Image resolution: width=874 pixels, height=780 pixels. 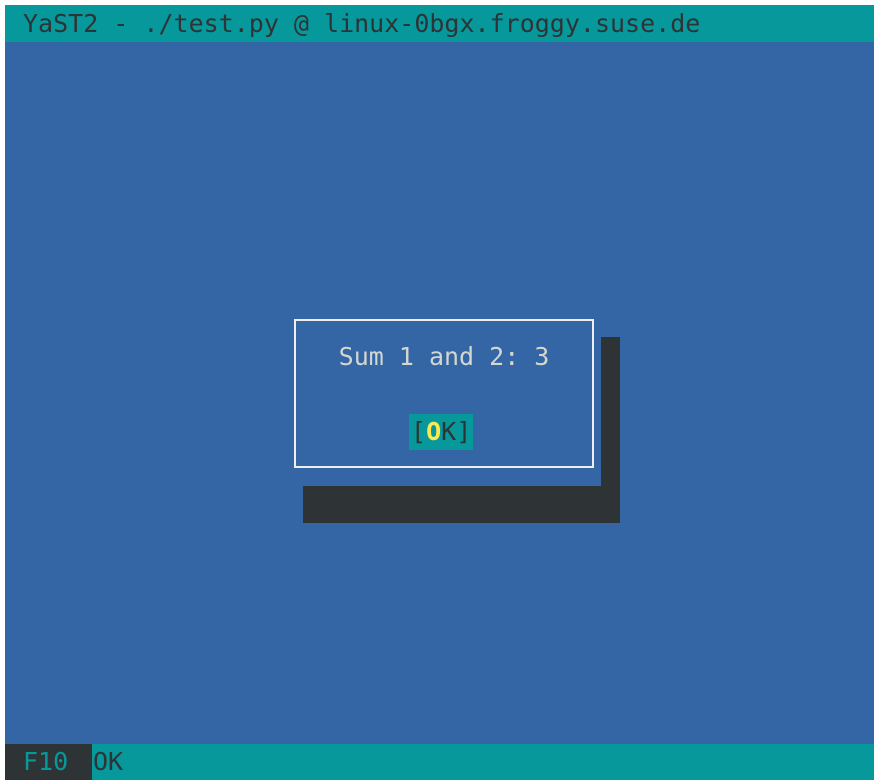 What do you see at coordinates (108, 762) in the screenshot?
I see `f10-label: OK` at bounding box center [108, 762].